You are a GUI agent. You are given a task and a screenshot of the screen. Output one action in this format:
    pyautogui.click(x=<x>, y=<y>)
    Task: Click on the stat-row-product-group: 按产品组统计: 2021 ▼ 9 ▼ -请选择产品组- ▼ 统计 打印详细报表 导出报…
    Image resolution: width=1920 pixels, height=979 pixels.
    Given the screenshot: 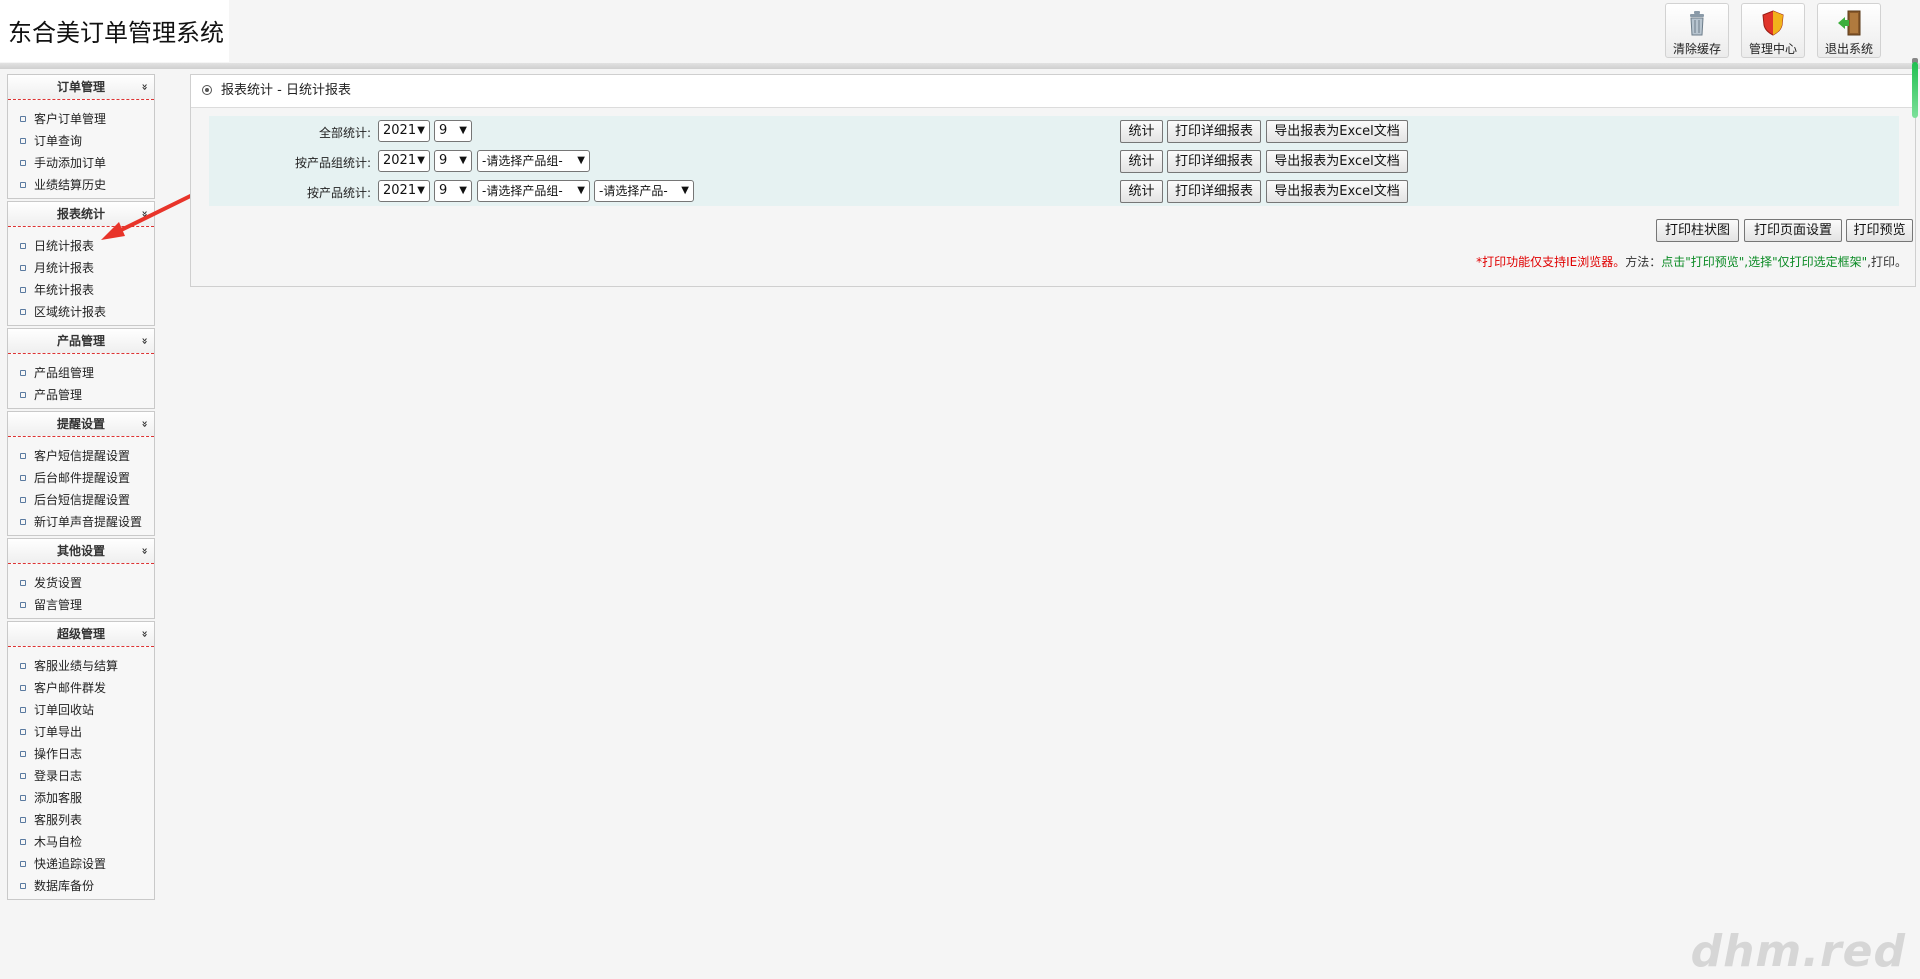 What is the action you would take?
    pyautogui.click(x=1054, y=161)
    